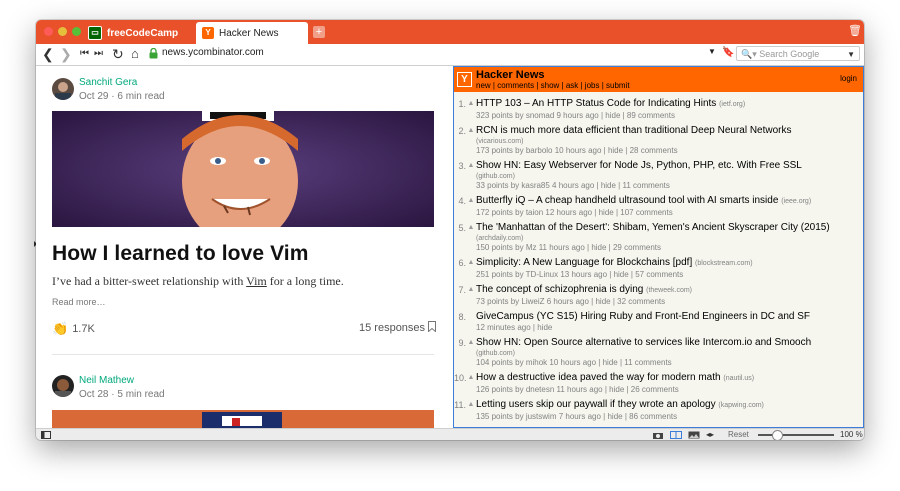 The height and width of the screenshot is (491, 900). I want to click on bookmark-icon, so click(432, 326).